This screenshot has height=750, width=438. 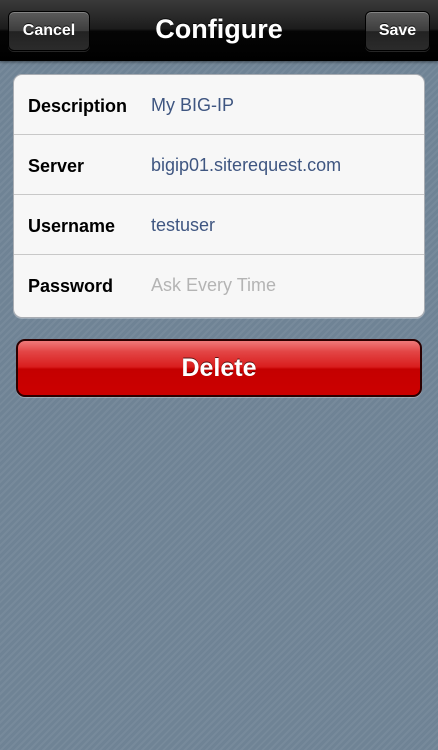 What do you see at coordinates (397, 31) in the screenshot?
I see `save-button: Save` at bounding box center [397, 31].